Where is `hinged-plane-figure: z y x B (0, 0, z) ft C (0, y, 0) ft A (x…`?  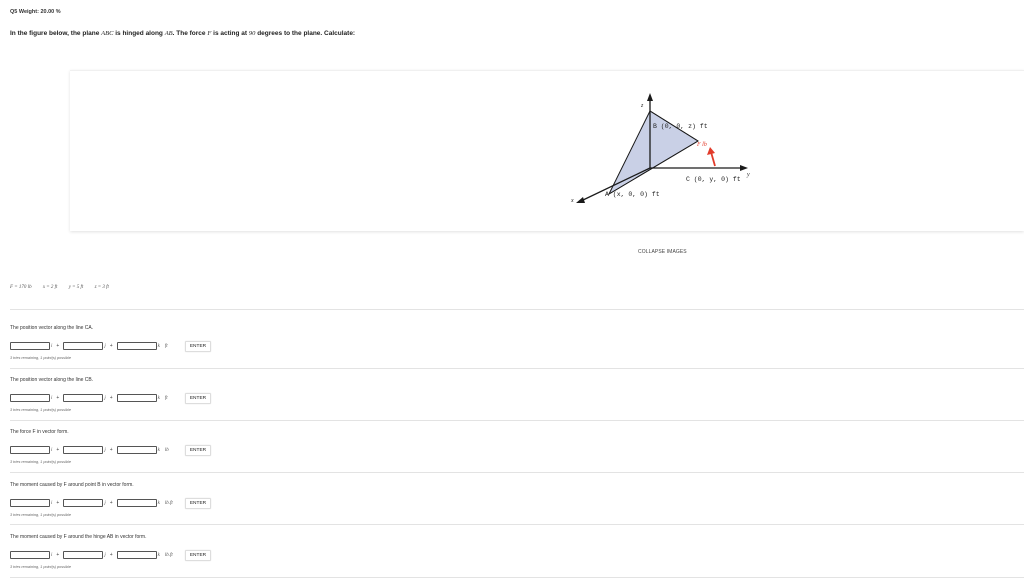 hinged-plane-figure: z y x B (0, 0, z) ft C (0, y, 0) ft A (x… is located at coordinates (660, 148).